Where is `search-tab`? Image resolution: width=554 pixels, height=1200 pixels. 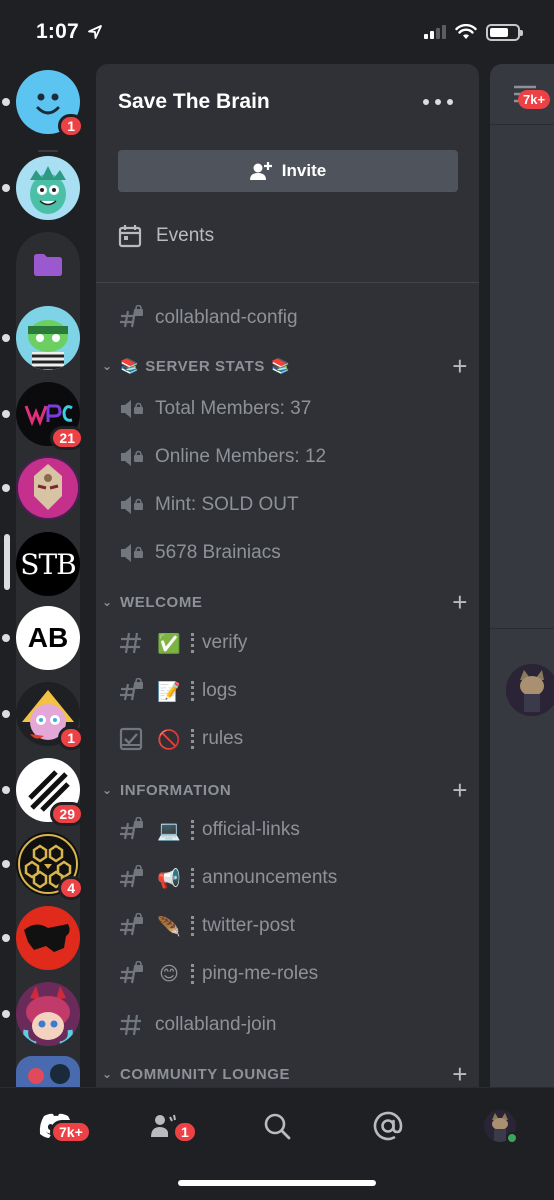
search-tab is located at coordinates (277, 1126).